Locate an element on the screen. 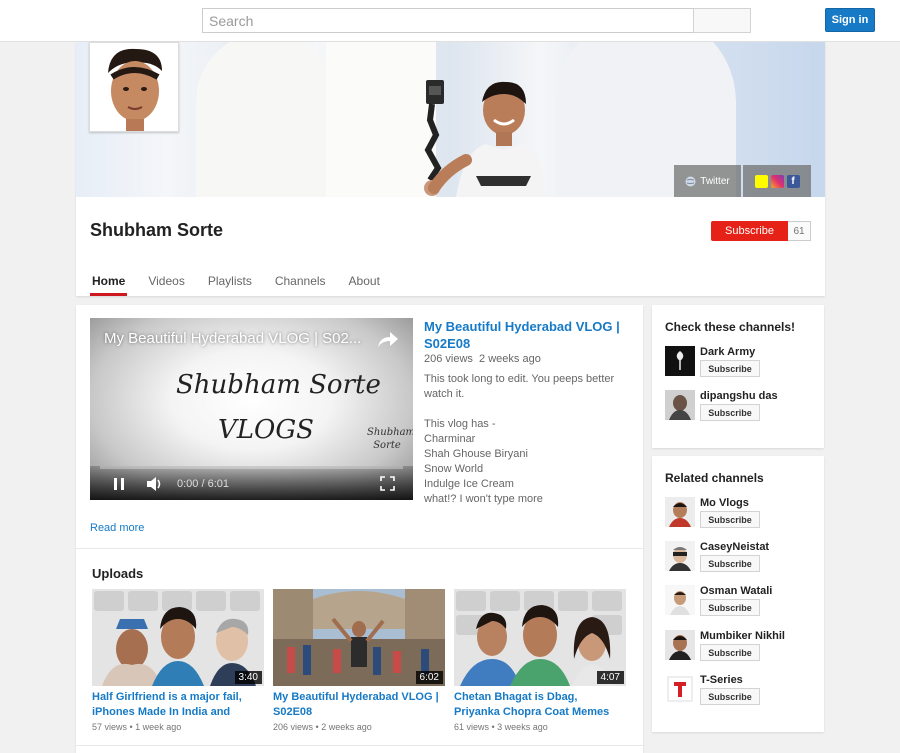 Image resolution: width=900 pixels, height=753 pixels. player-controls: 0:00 / 6:01 is located at coordinates (251, 483).